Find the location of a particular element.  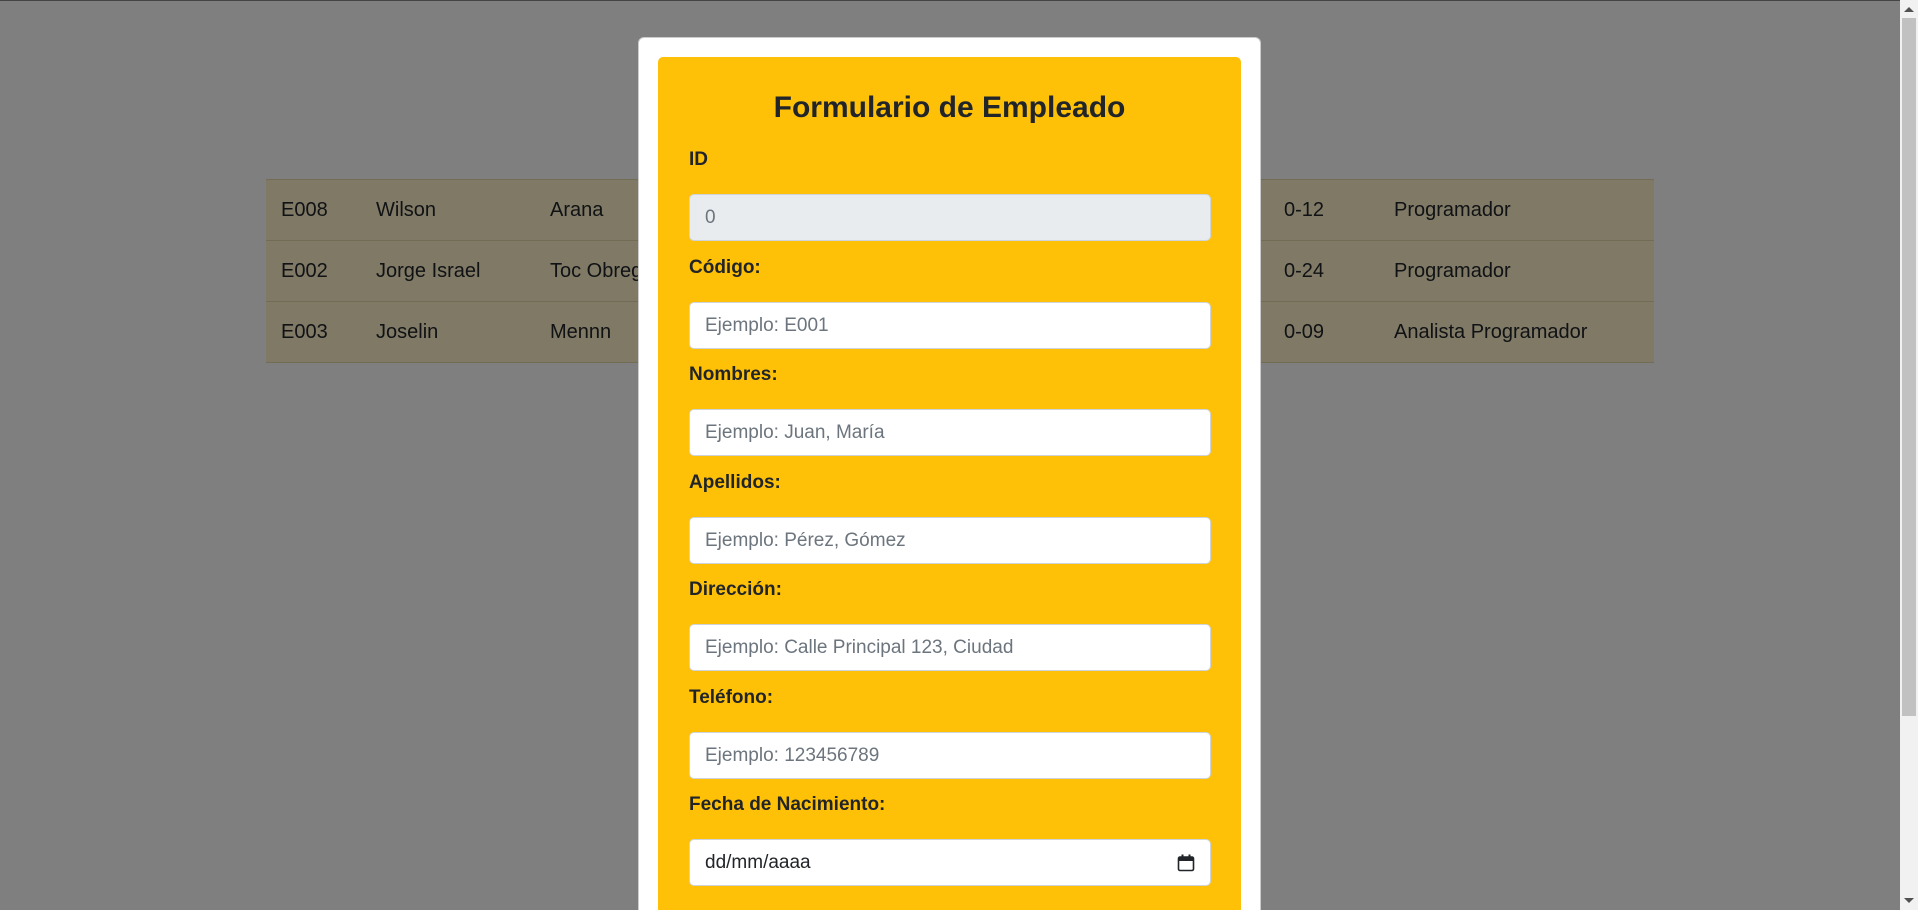

nombres-label: Nombres: is located at coordinates (733, 374).